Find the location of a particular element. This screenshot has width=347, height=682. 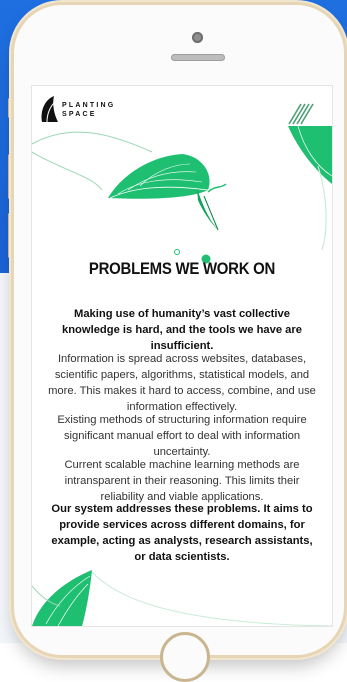

brand-line-2: SPACE is located at coordinates (79, 114).